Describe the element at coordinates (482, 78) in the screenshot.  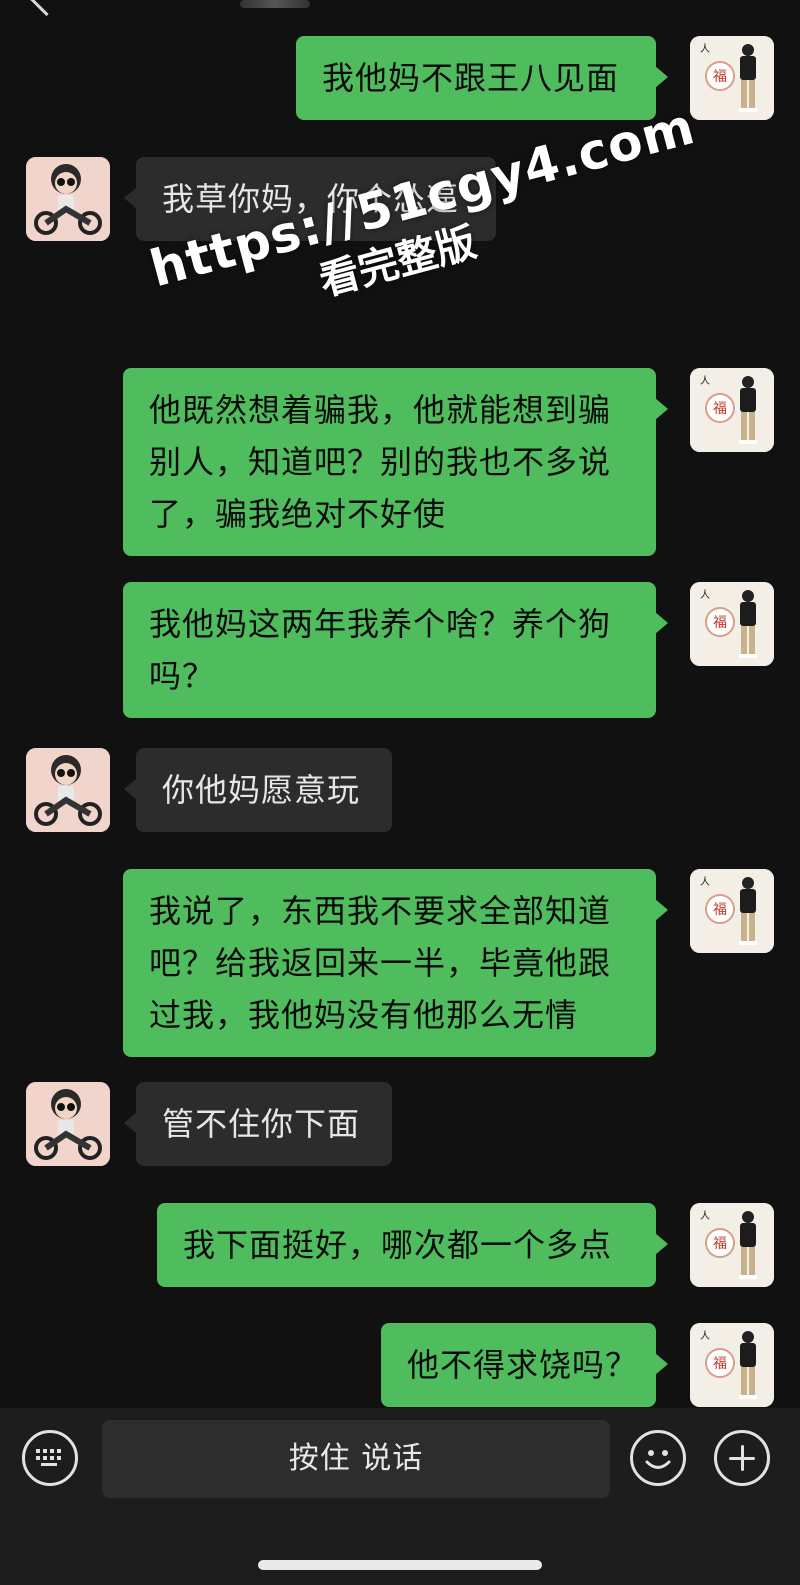
I see `message-bubble: 我他妈不跟王八见面` at that location.